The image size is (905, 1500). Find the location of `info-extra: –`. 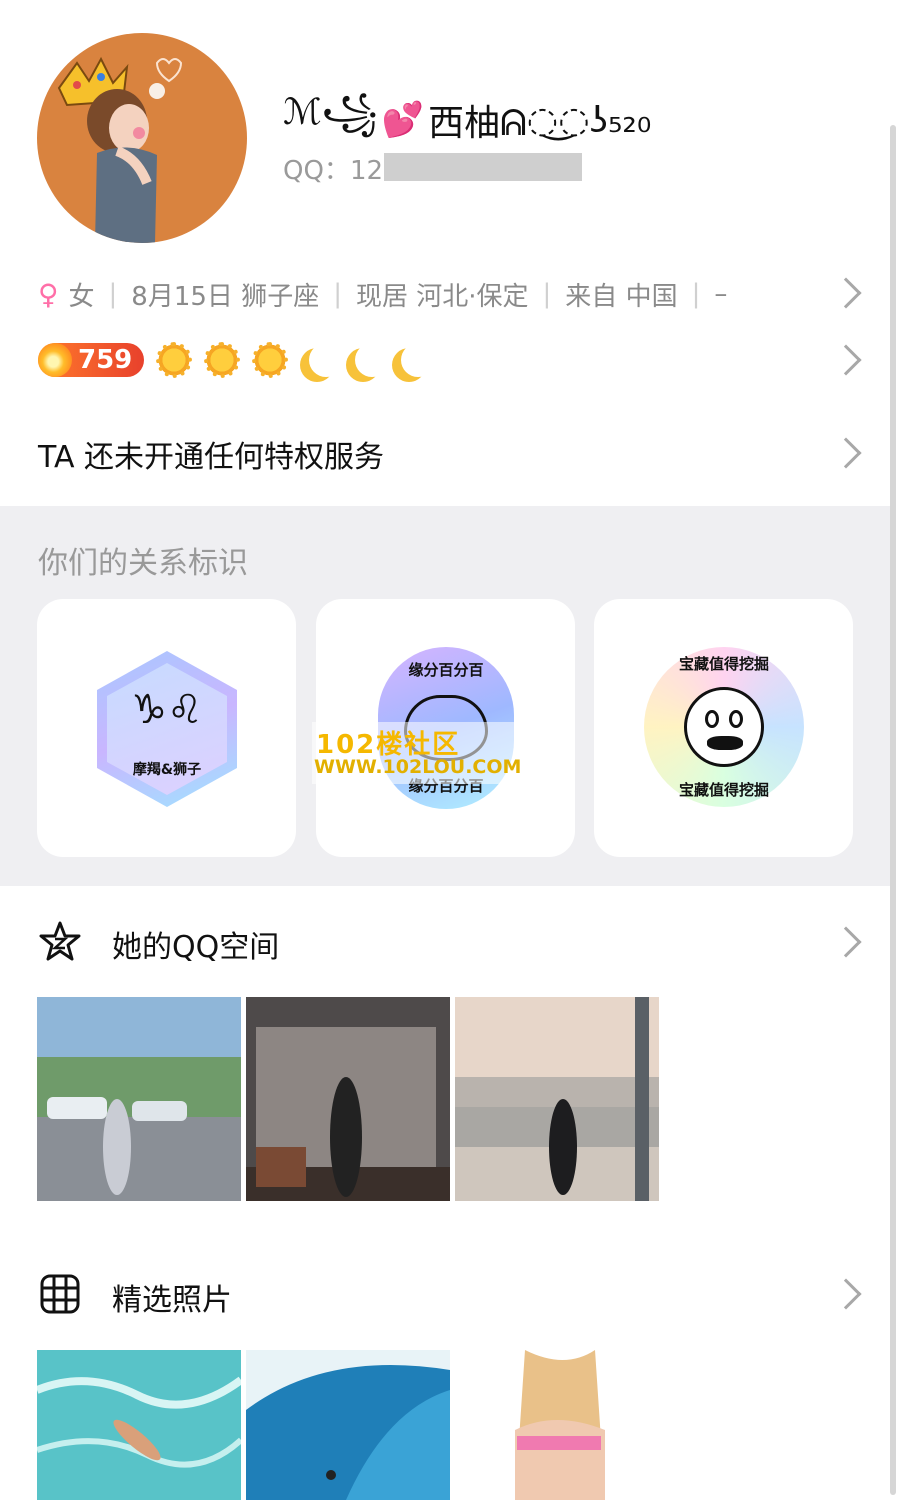

info-extra: – is located at coordinates (721, 294).